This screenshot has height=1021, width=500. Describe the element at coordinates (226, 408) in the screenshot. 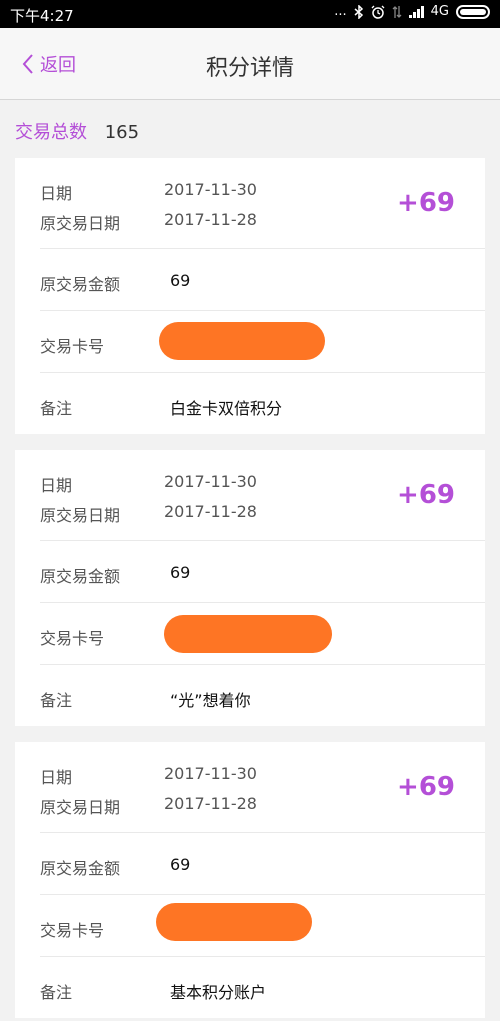

I see `remark-value: 白金卡双倍积分` at that location.